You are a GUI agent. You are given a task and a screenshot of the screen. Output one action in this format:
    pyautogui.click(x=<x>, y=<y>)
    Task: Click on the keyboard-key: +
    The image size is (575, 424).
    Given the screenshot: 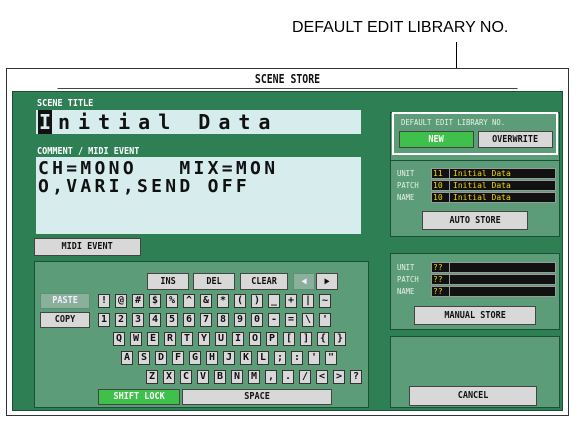 What is the action you would take?
    pyautogui.click(x=291, y=301)
    